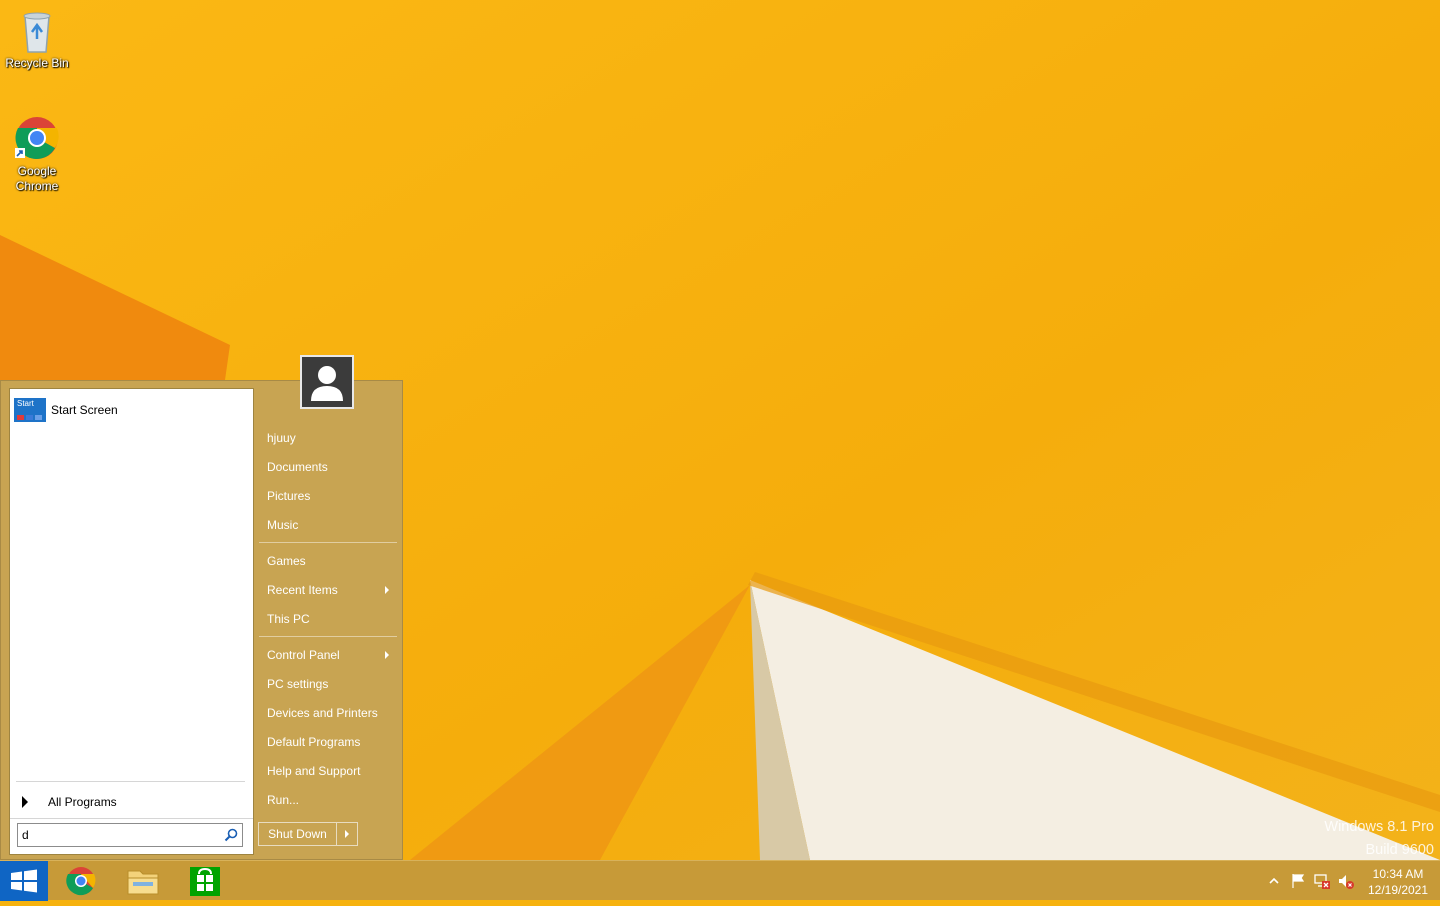 The image size is (1440, 906). What do you see at coordinates (30, 410) in the screenshot?
I see `start-screen-tile-icon: Start` at bounding box center [30, 410].